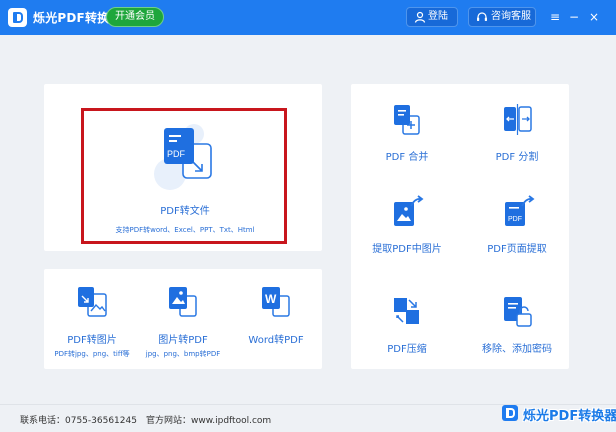  What do you see at coordinates (208, 419) in the screenshot?
I see `website-link: 官方网站：www.ipdftool.com` at bounding box center [208, 419].